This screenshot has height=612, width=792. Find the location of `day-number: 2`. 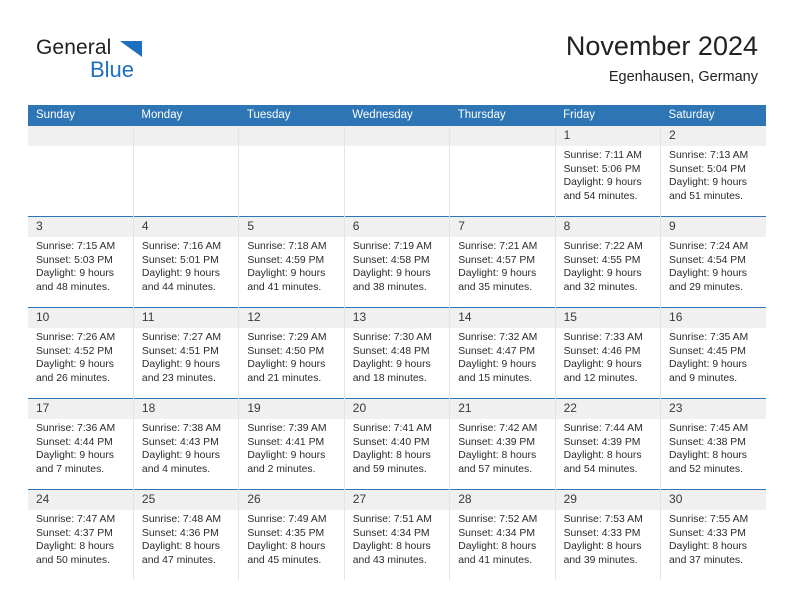

day-number: 2 is located at coordinates (713, 136).